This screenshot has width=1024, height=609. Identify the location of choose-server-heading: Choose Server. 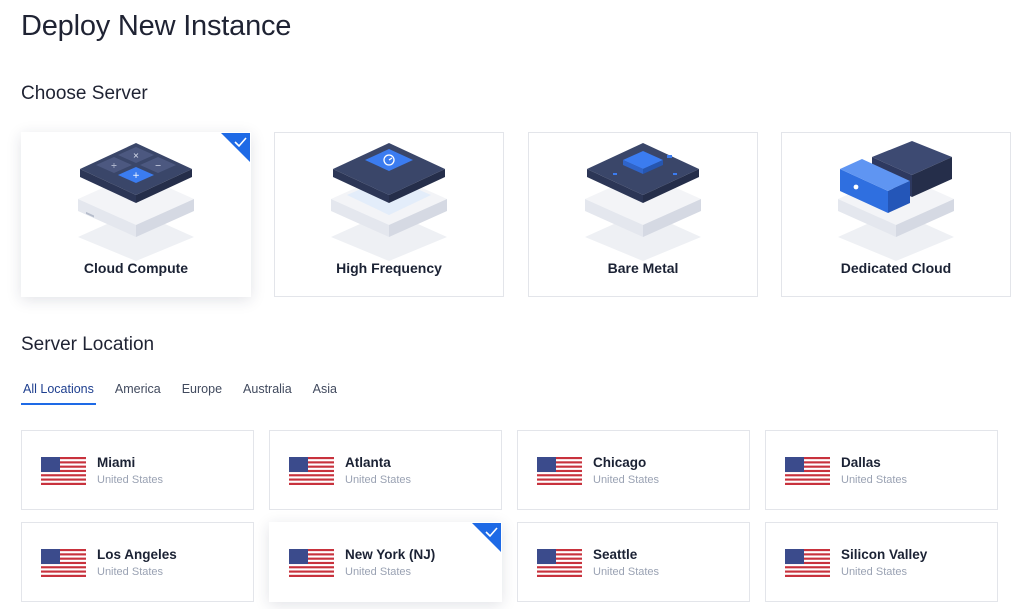
(84, 93).